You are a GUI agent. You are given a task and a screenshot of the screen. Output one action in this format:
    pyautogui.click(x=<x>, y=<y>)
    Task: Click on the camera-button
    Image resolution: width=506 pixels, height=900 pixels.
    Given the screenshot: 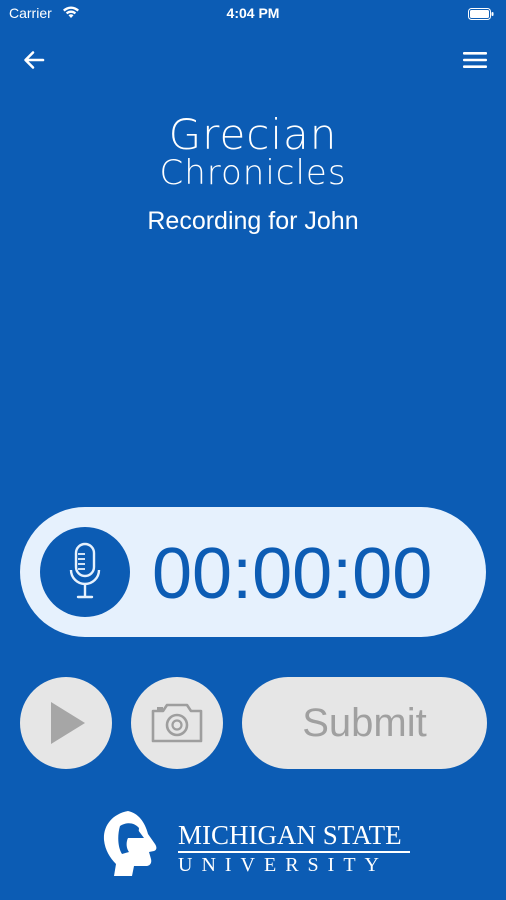 What is the action you would take?
    pyautogui.click(x=177, y=723)
    